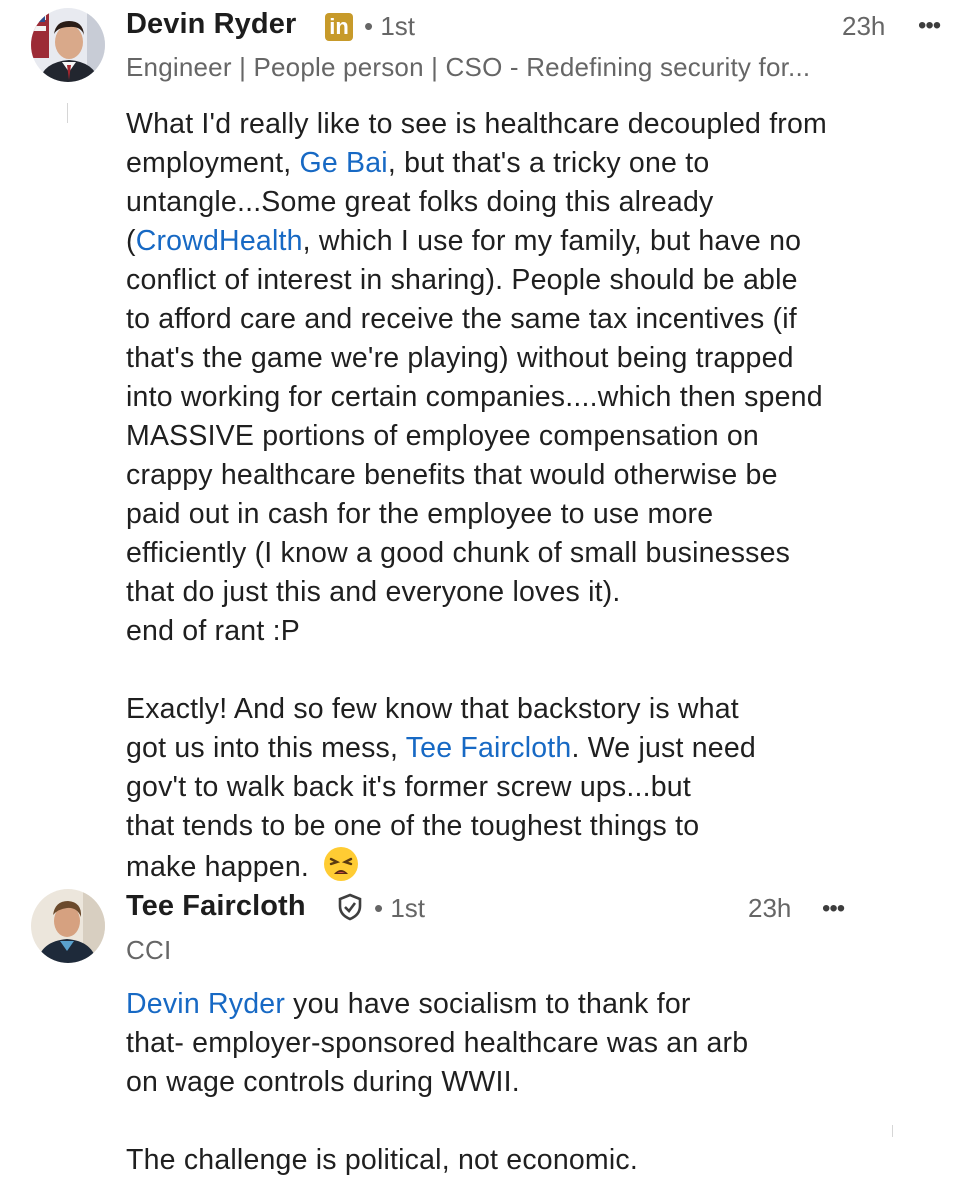 The width and height of the screenshot is (976, 1200). Describe the element at coordinates (67, 113) in the screenshot. I see `thread-line` at that location.